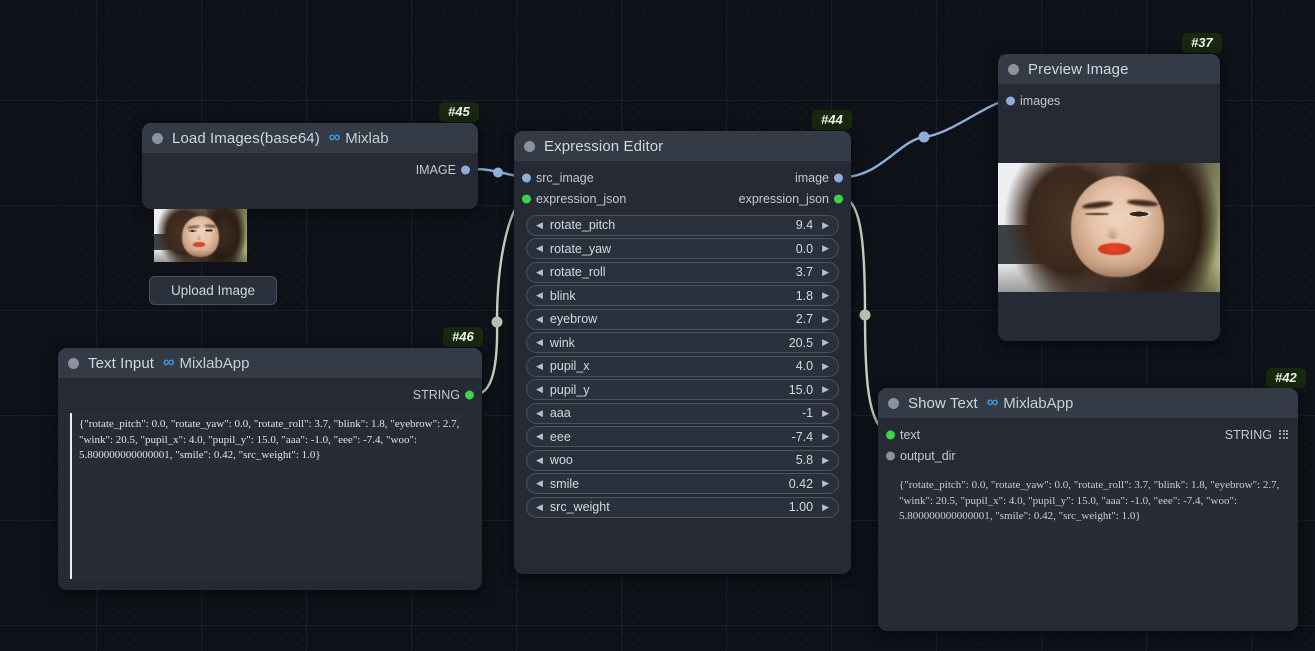 Image resolution: width=1315 pixels, height=651 pixels. Describe the element at coordinates (310, 138) in the screenshot. I see `node-header-load-images: Load Images(base64) ∞ Mixlab` at that location.